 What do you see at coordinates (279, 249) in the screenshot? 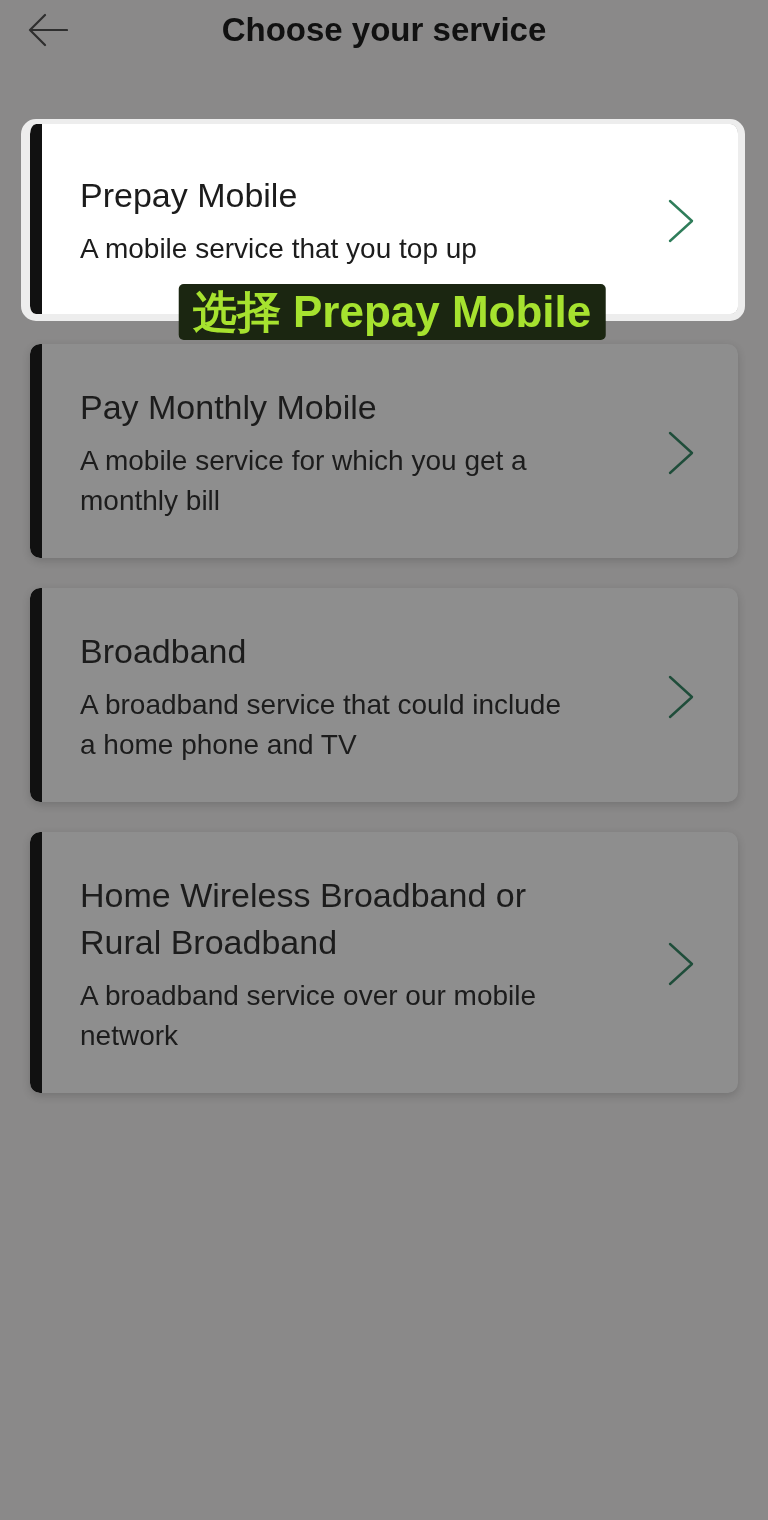
I see `service-description: A mobile service that you top up` at bounding box center [279, 249].